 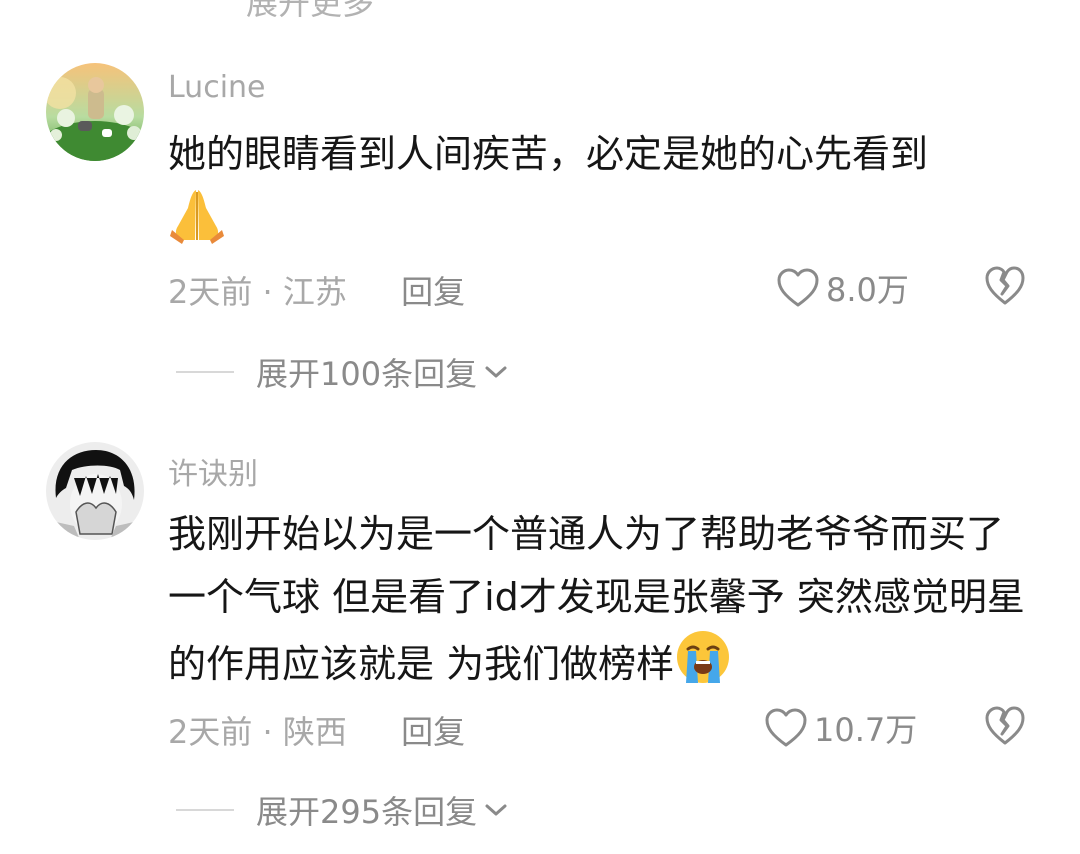 I want to click on expand-replies-label: 展开295条回复, so click(x=367, y=812).